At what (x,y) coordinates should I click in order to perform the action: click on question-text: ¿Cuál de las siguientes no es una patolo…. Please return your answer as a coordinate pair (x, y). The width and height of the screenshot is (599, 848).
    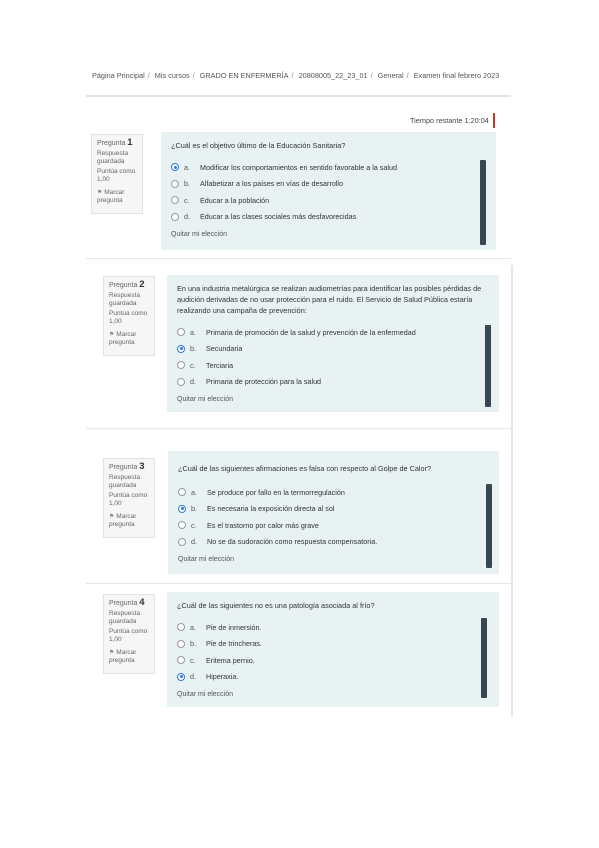
    Looking at the image, I should click on (276, 605).